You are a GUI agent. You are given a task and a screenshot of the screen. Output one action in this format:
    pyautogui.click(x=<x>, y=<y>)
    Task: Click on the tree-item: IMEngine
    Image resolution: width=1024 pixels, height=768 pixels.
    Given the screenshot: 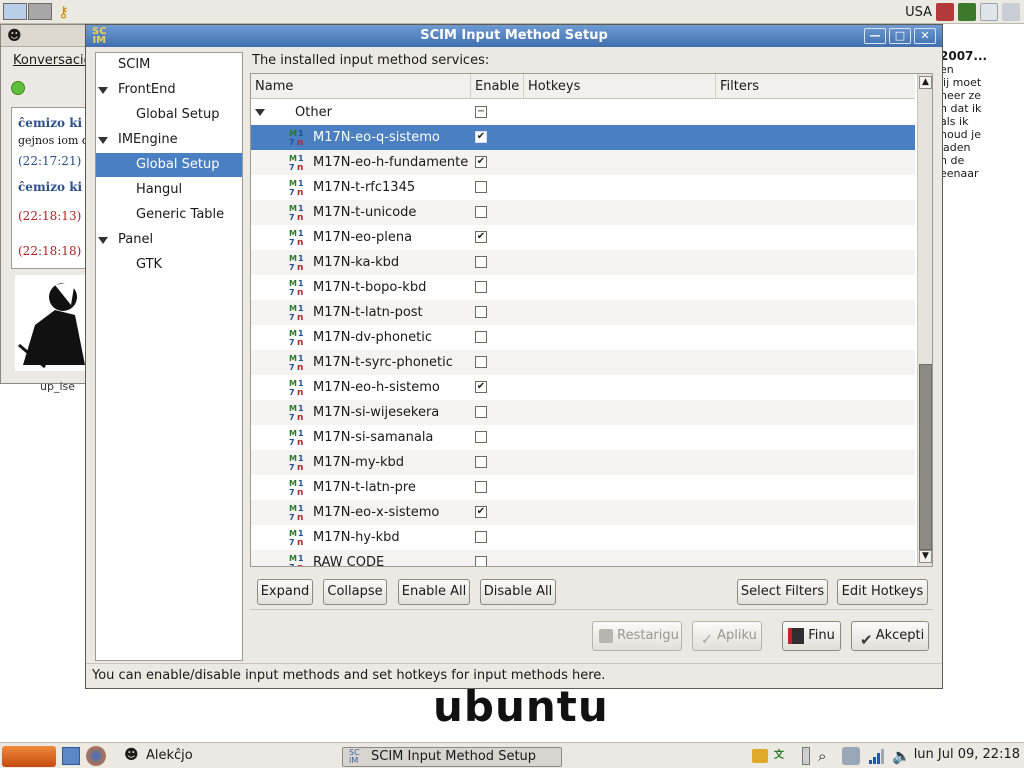 What is the action you would take?
    pyautogui.click(x=169, y=140)
    